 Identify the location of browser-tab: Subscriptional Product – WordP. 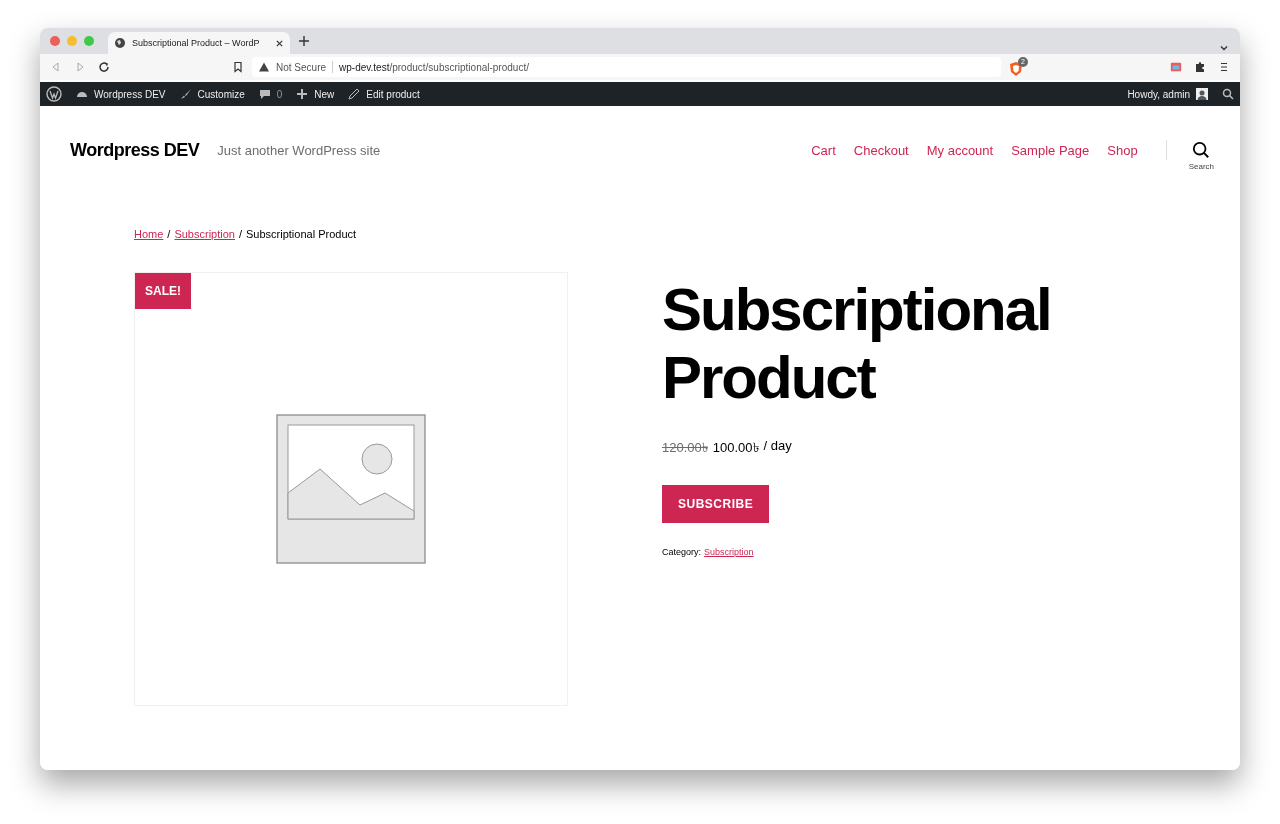
(199, 43).